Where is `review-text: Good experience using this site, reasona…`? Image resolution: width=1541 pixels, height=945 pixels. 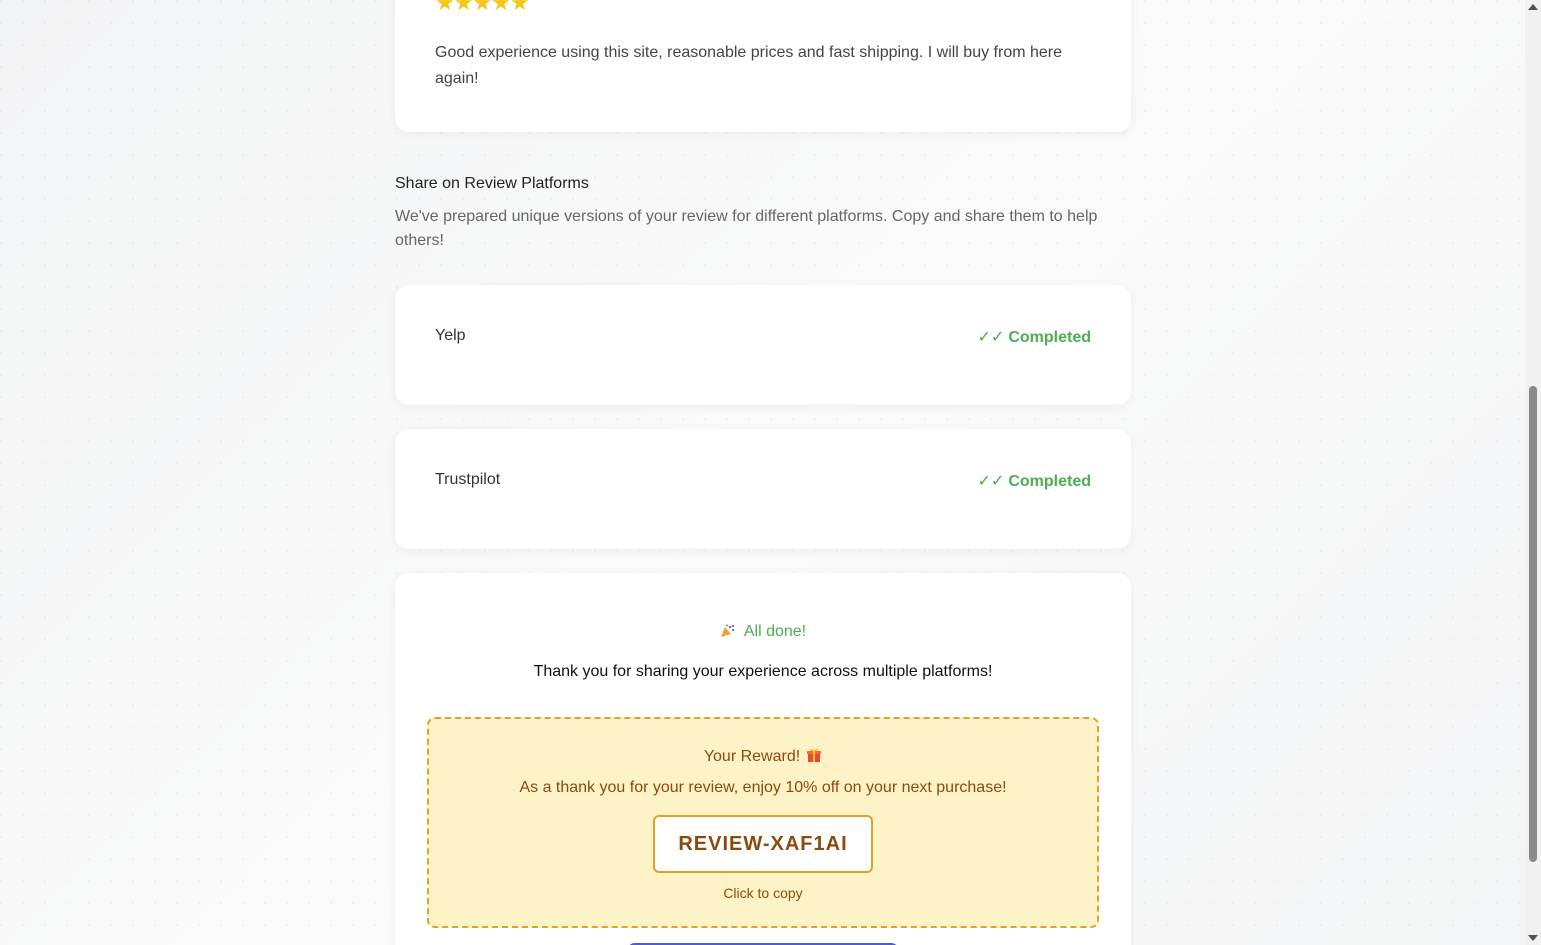 review-text: Good experience using this site, reasona… is located at coordinates (749, 65).